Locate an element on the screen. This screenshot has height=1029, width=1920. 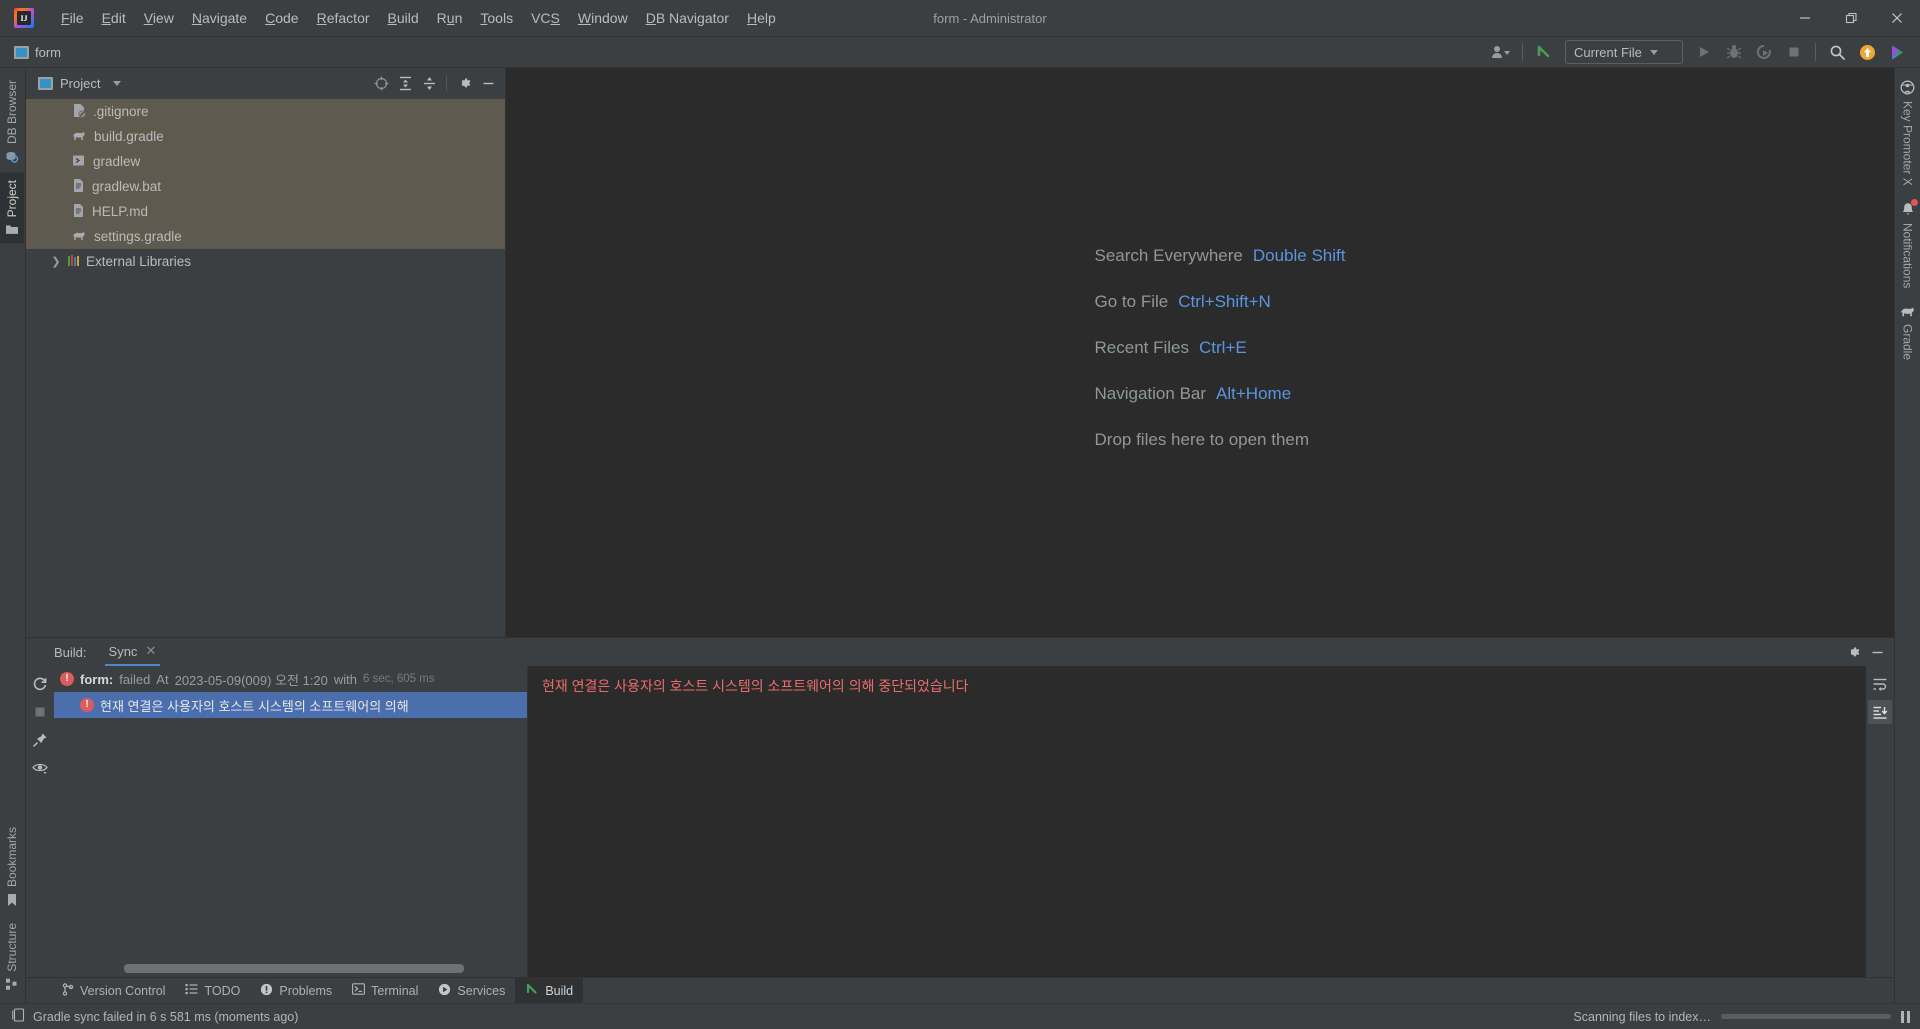
menu-code: Code is located at coordinates (281, 18).